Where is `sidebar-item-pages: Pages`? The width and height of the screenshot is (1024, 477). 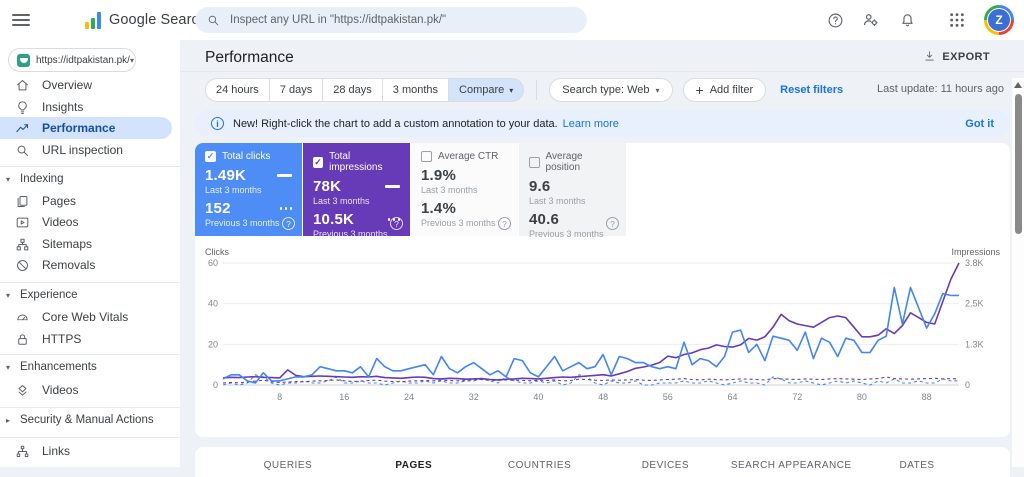 sidebar-item-pages: Pages is located at coordinates (86, 201).